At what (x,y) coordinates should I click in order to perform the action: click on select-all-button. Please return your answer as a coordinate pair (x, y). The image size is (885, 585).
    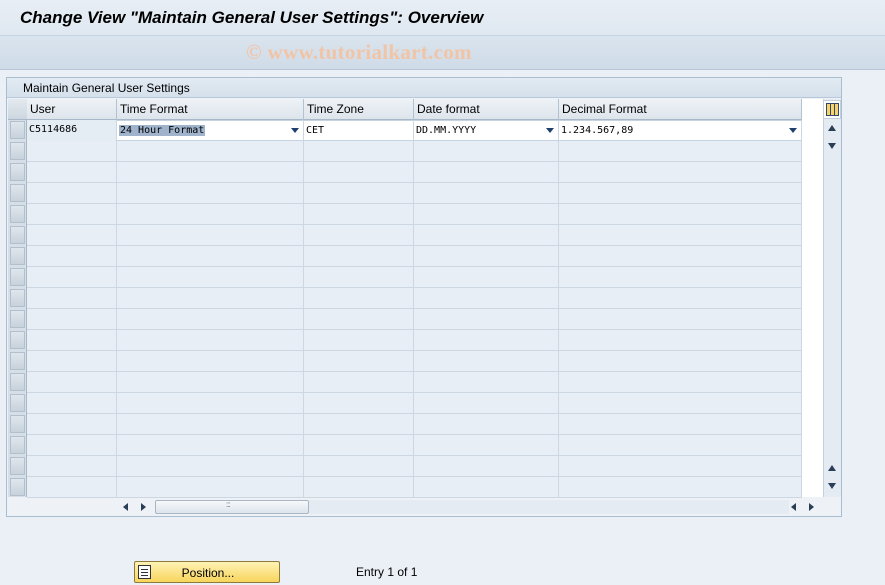
    Looking at the image, I should click on (17, 109).